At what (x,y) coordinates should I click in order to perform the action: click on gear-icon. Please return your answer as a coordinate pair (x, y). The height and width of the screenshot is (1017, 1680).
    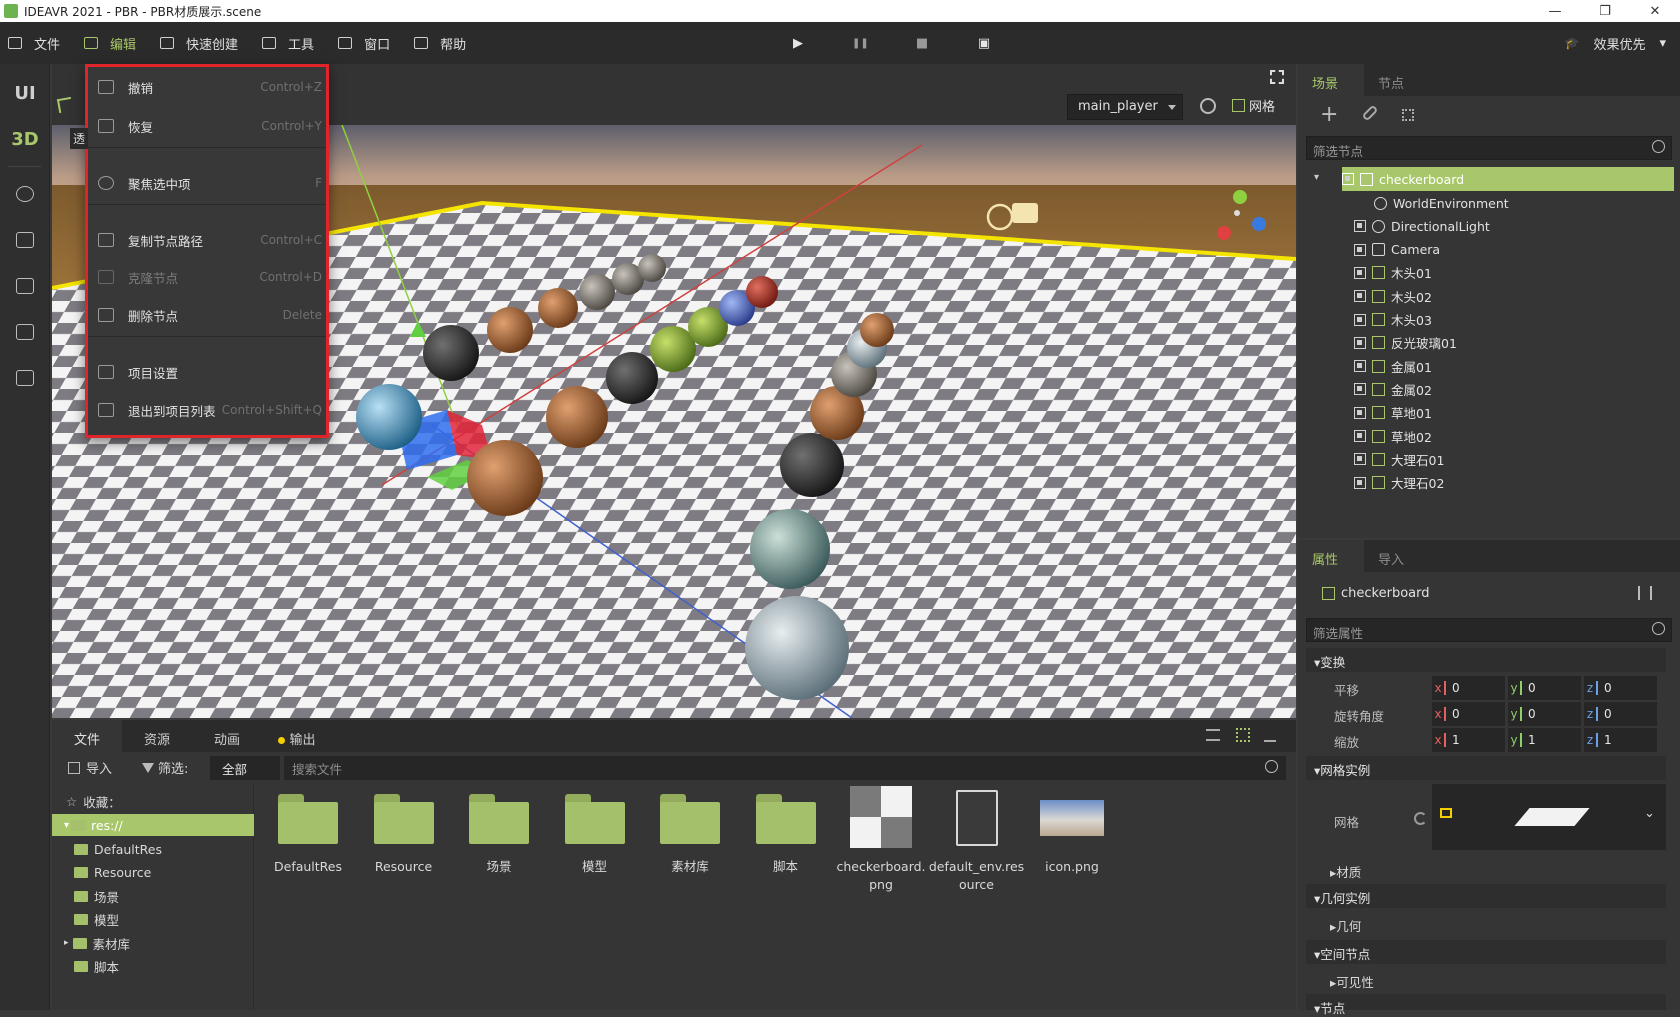
    Looking at the image, I should click on (1208, 106).